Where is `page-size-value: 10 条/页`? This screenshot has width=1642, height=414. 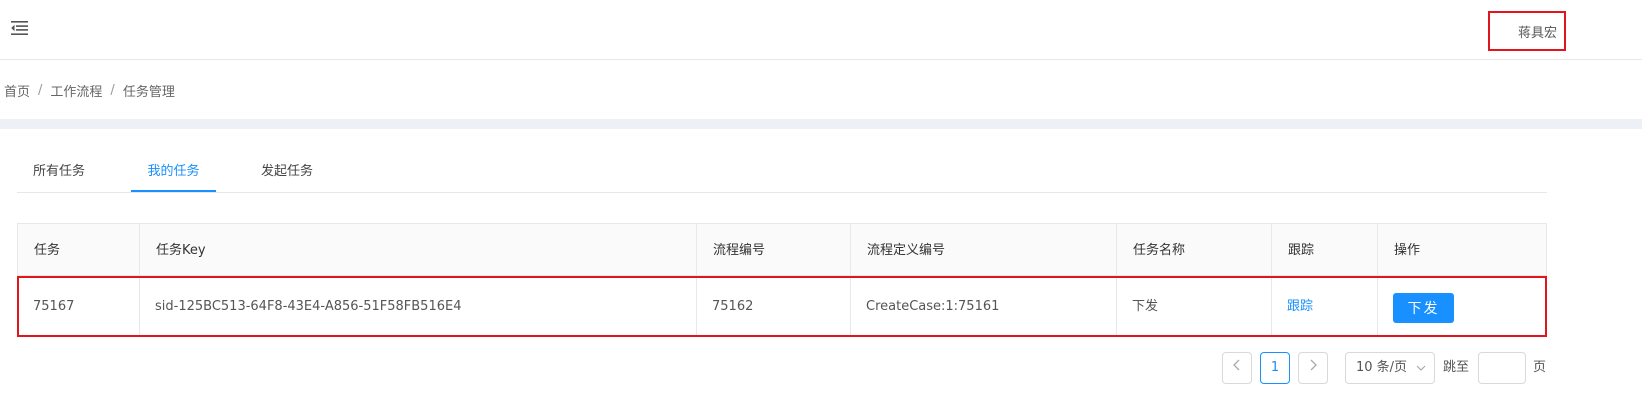
page-size-value: 10 条/页 is located at coordinates (1382, 367).